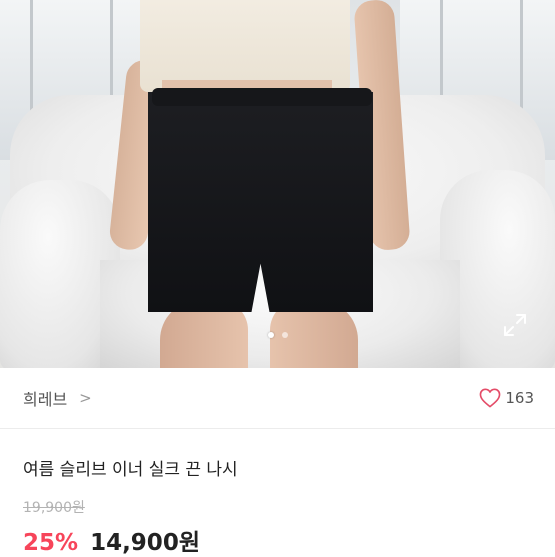 This screenshot has width=555, height=557. Describe the element at coordinates (519, 398) in the screenshot. I see `like-count: 163` at that location.